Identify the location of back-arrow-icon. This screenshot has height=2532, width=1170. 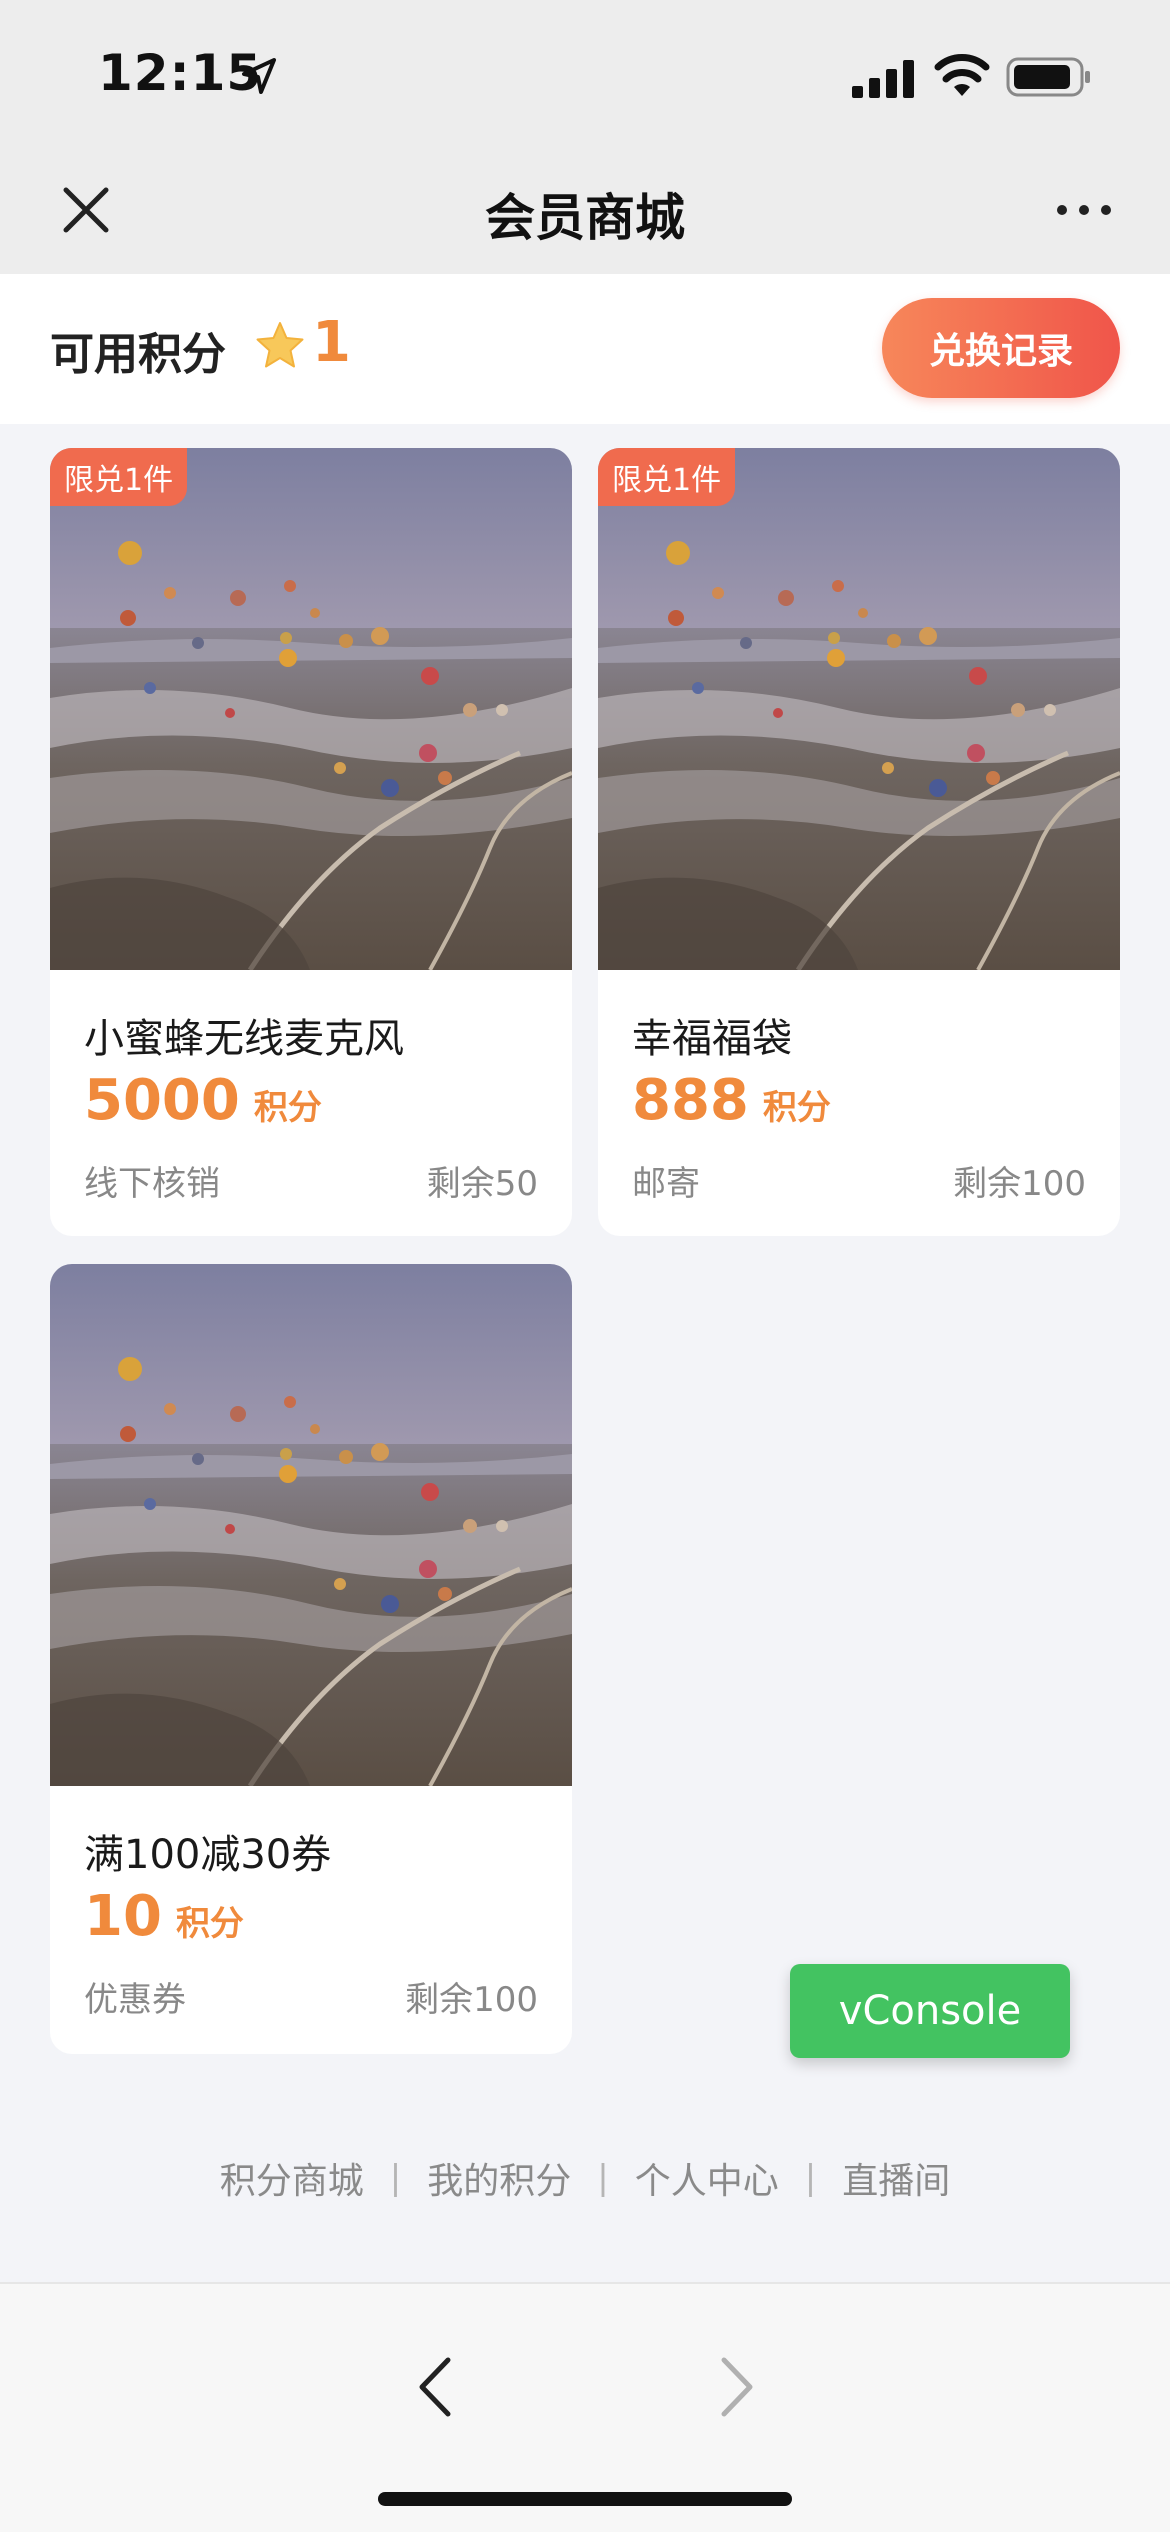
(435, 2387).